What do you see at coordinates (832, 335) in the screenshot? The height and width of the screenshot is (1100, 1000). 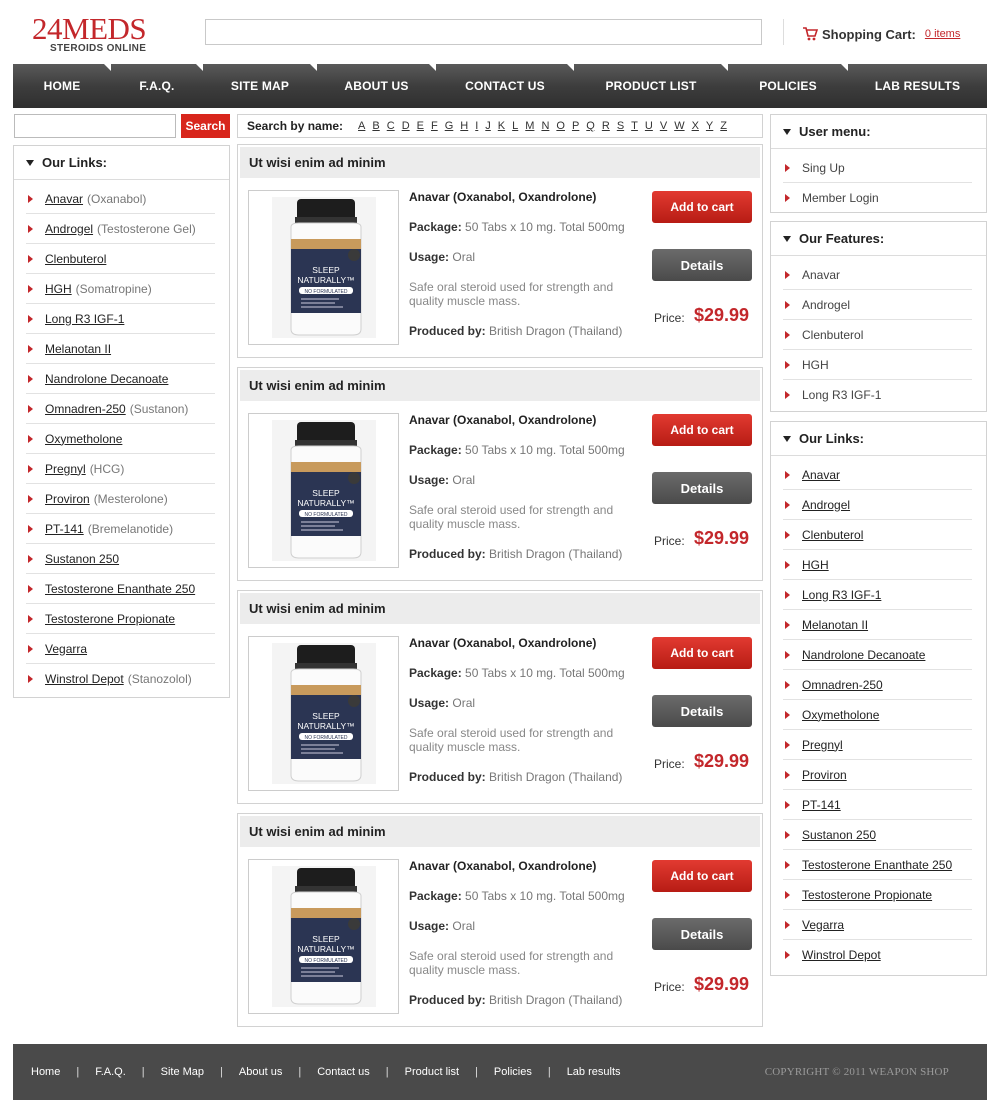 I see `feature-link: Clenbuterol` at bounding box center [832, 335].